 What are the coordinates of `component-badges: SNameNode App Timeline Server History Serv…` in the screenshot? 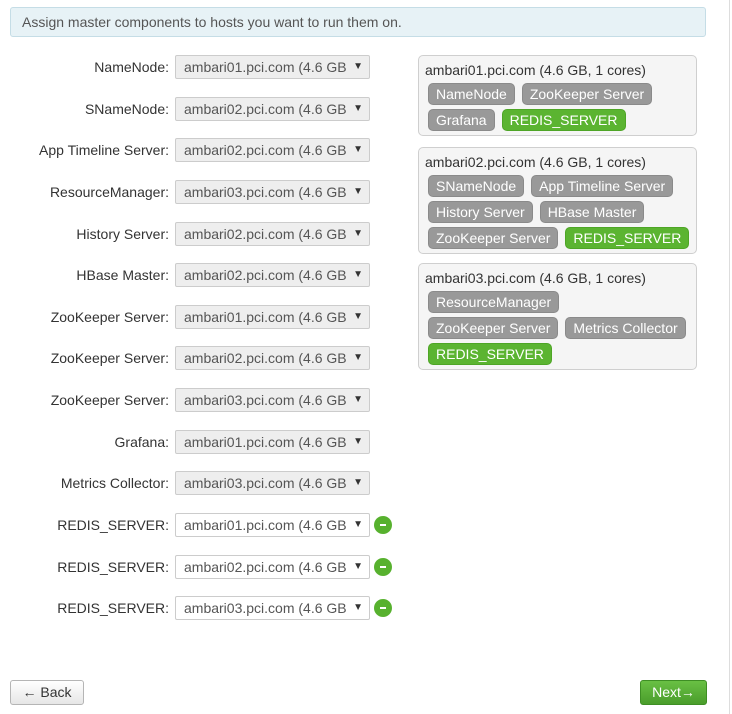 It's located at (557, 212).